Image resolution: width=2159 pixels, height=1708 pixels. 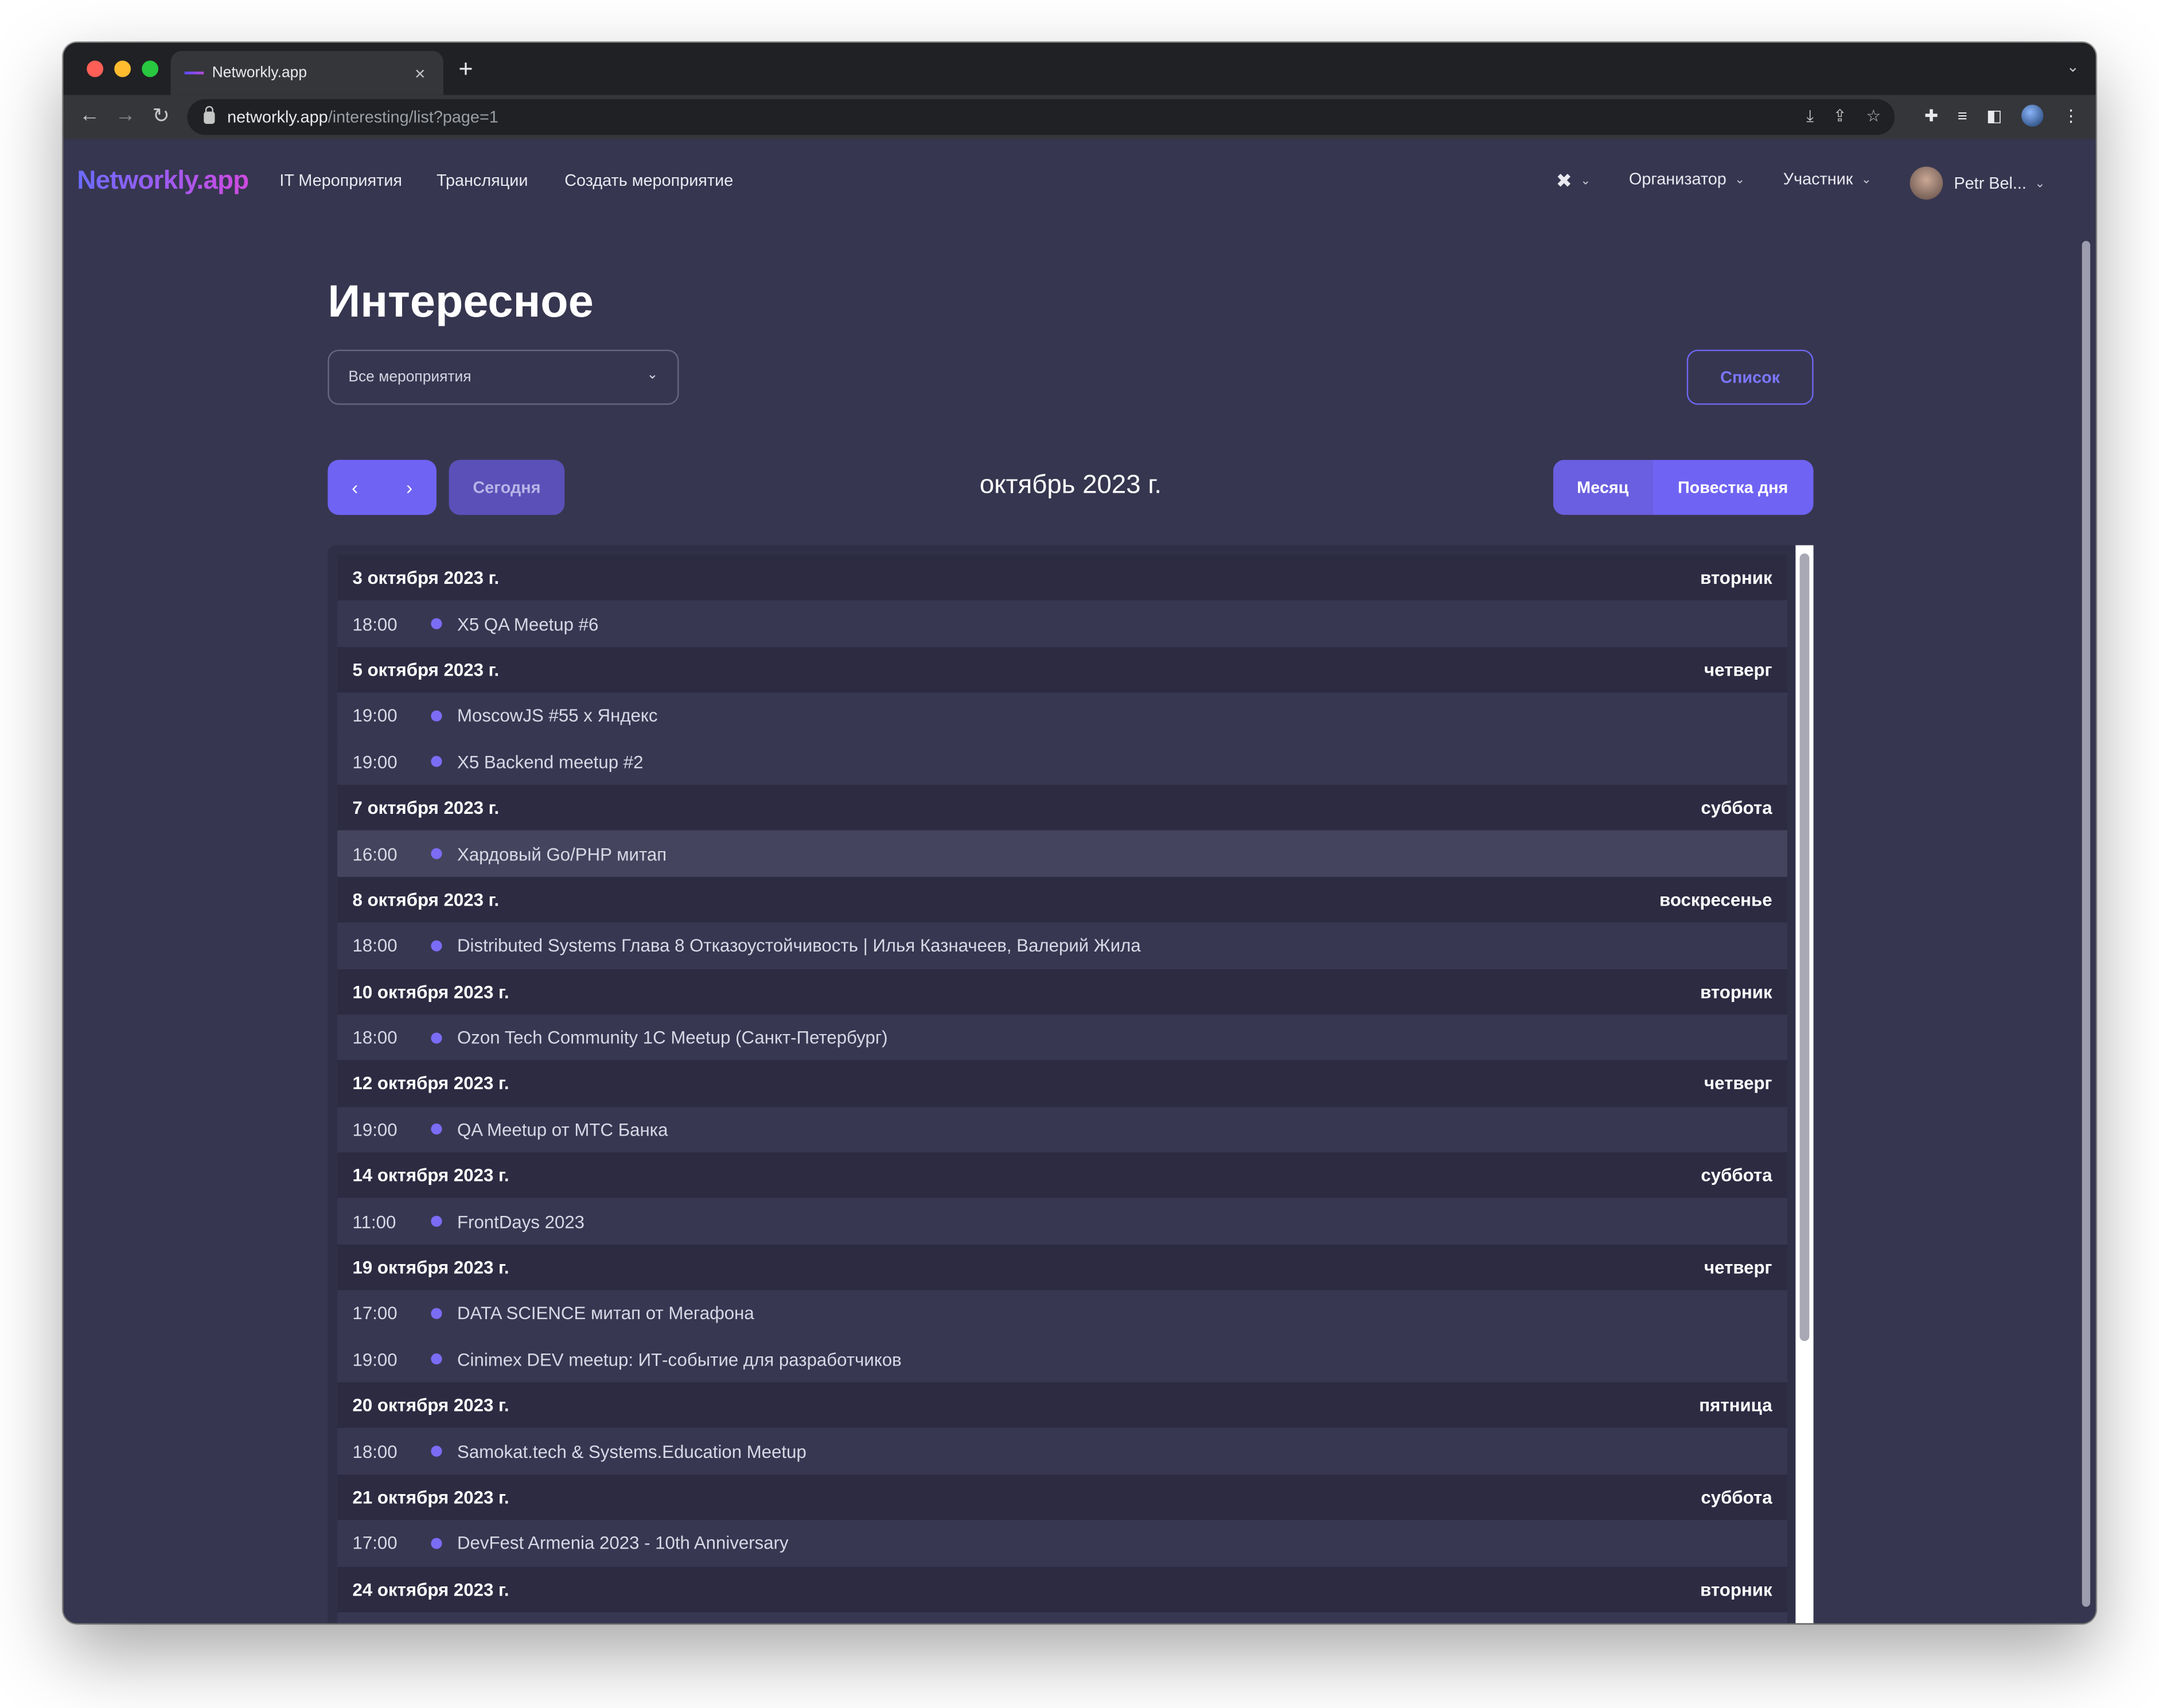 I want to click on agenda-view-button: Повестка дня, so click(x=1733, y=487).